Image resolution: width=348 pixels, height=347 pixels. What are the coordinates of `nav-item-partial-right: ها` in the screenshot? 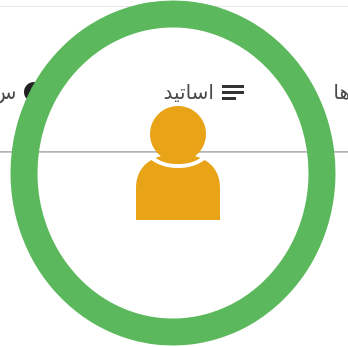 It's located at (340, 92).